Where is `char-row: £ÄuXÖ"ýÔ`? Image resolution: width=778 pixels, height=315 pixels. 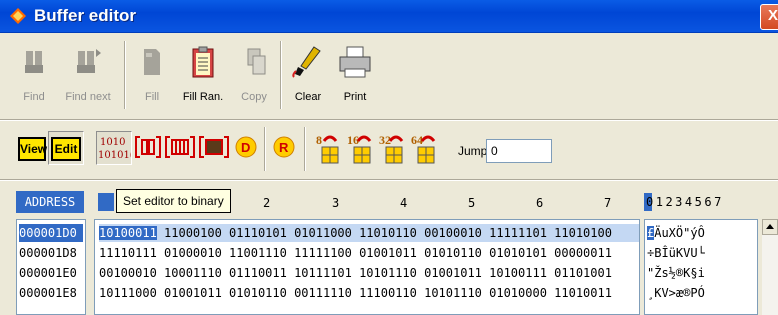 char-row: £ÄuXÖ"ýÔ is located at coordinates (701, 233).